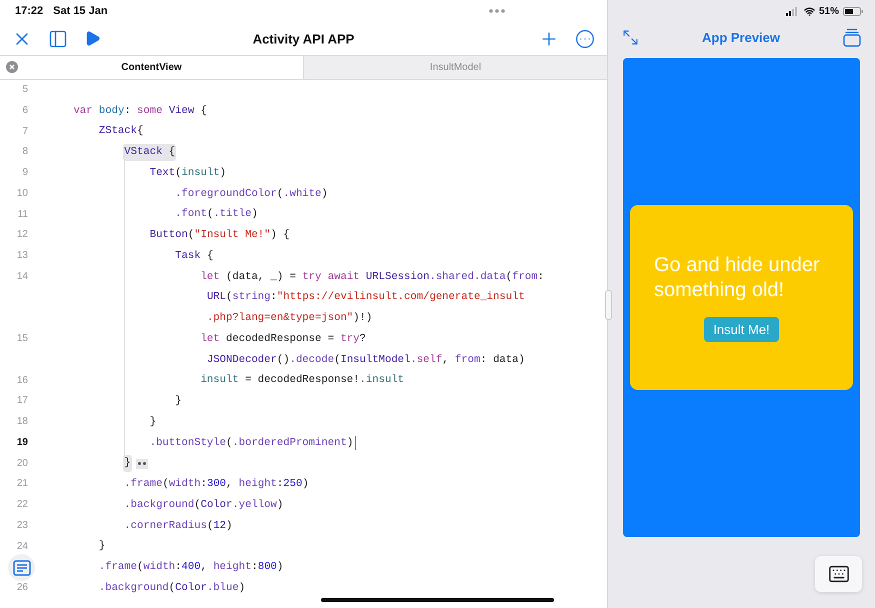 The width and height of the screenshot is (875, 608). Describe the element at coordinates (92, 38) in the screenshot. I see `play-icon` at that location.